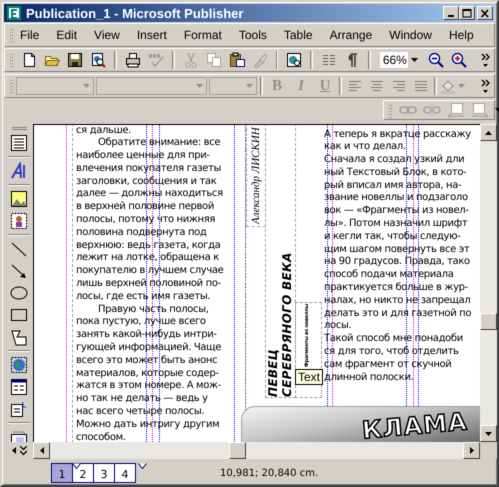  Describe the element at coordinates (394, 339) in the screenshot. I see `body-text-line: Такой способ мне понадоби` at that location.